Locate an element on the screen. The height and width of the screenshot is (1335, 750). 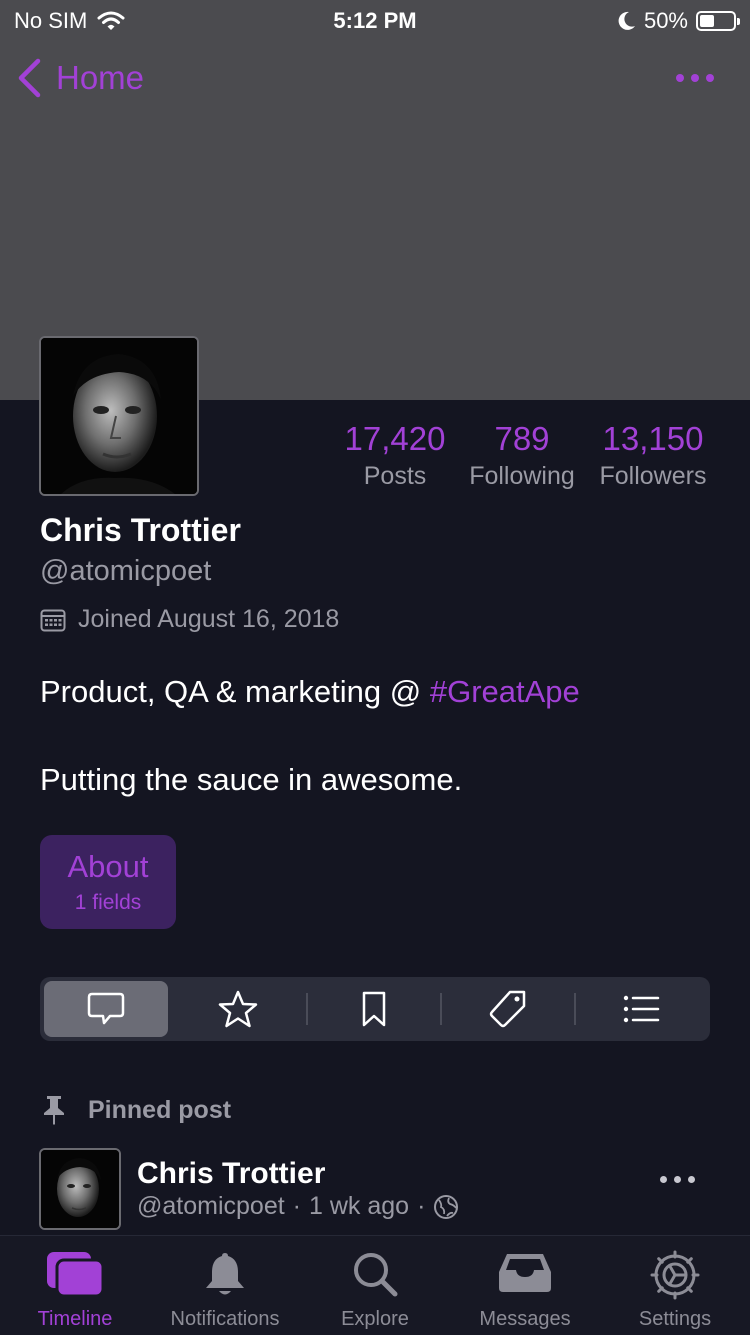
bell-icon is located at coordinates (225, 1274).